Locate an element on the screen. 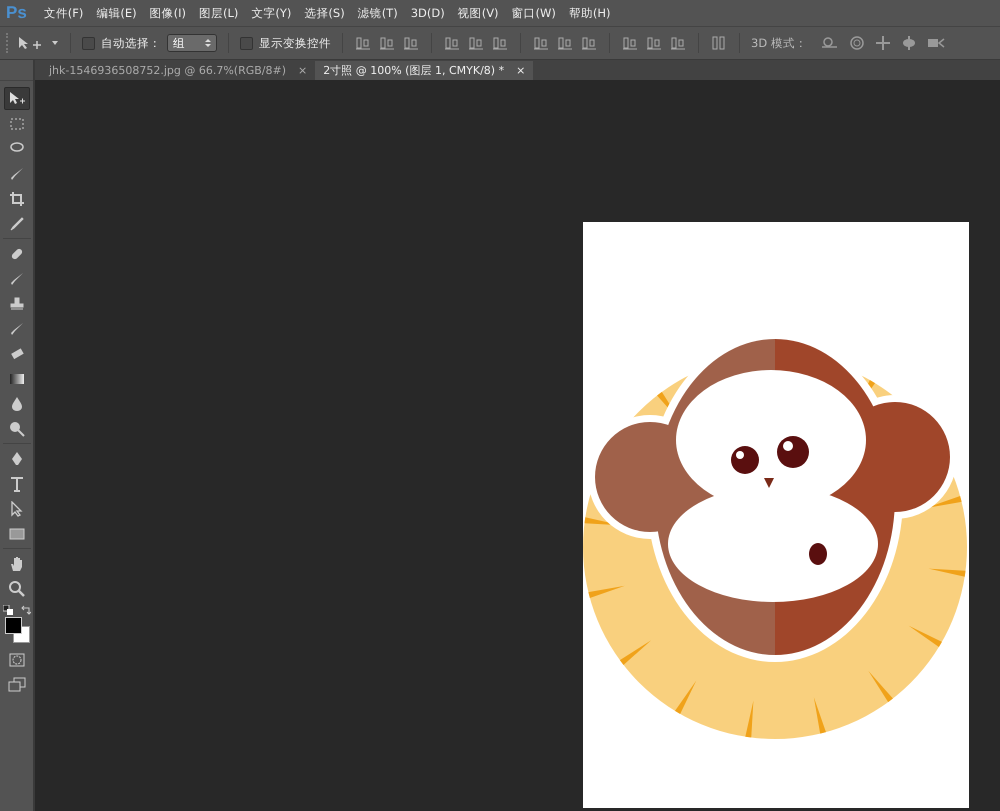  menu-item: 帮助(H) is located at coordinates (589, 13).